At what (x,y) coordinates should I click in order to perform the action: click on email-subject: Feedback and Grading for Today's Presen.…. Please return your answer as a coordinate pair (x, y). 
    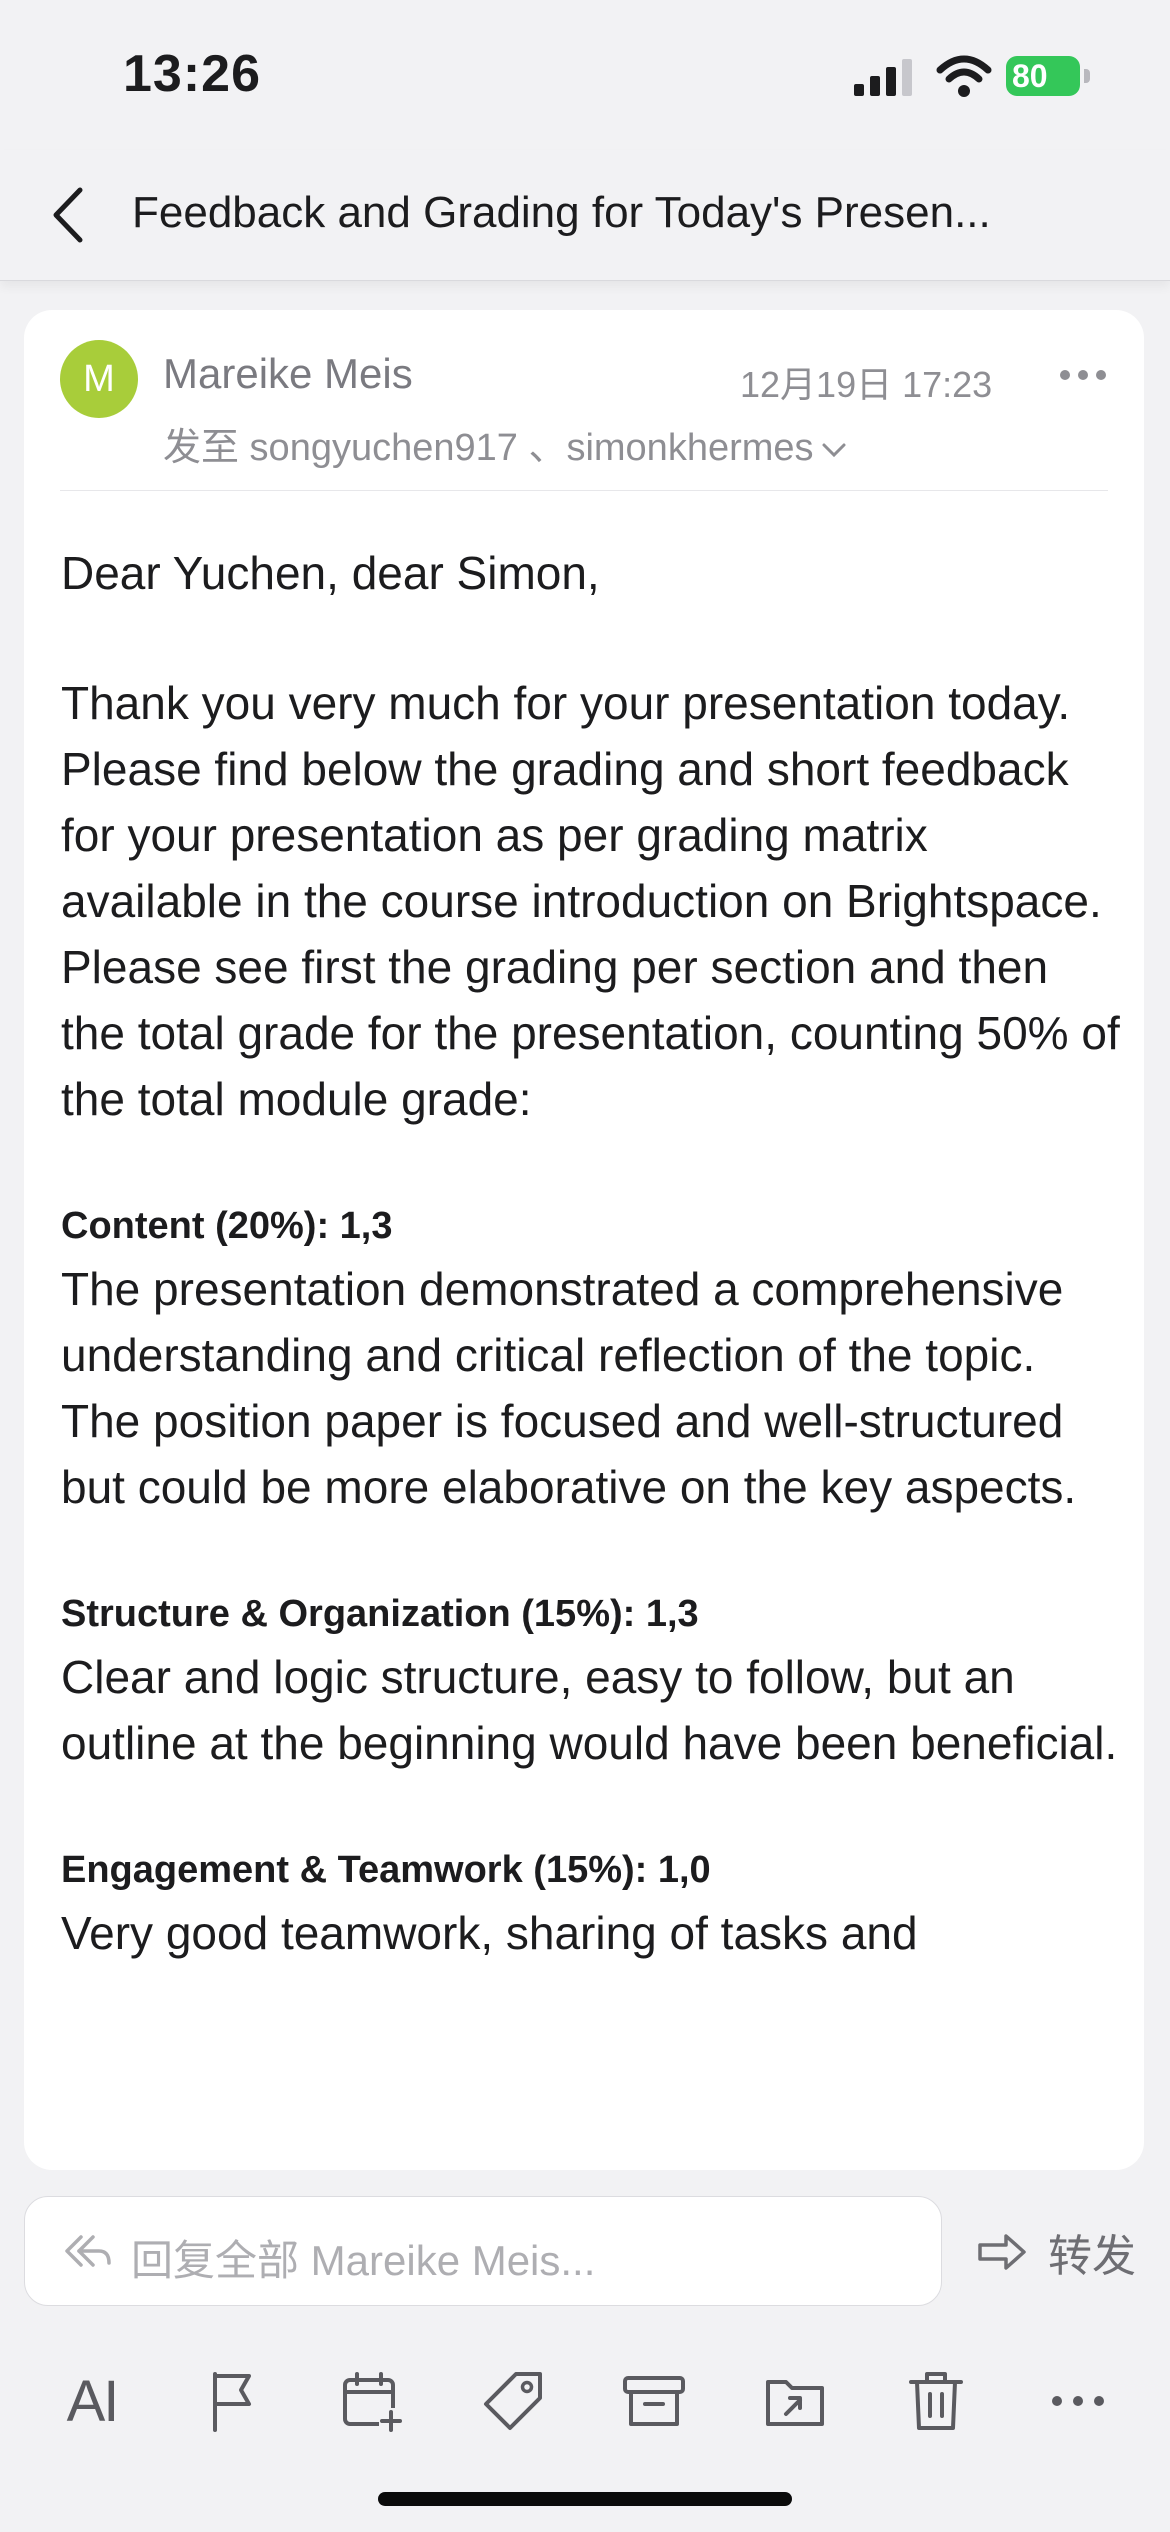
    Looking at the image, I should click on (561, 212).